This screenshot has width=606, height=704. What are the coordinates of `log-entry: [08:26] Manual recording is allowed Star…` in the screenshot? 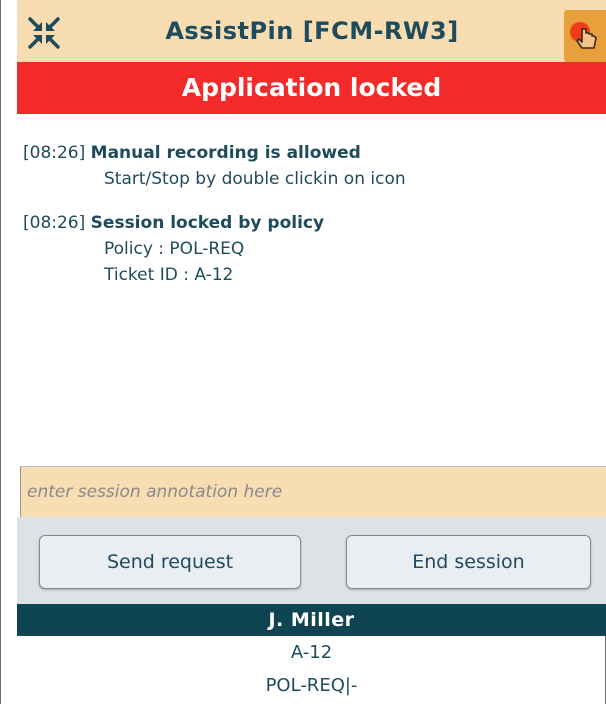 It's located at (308, 166).